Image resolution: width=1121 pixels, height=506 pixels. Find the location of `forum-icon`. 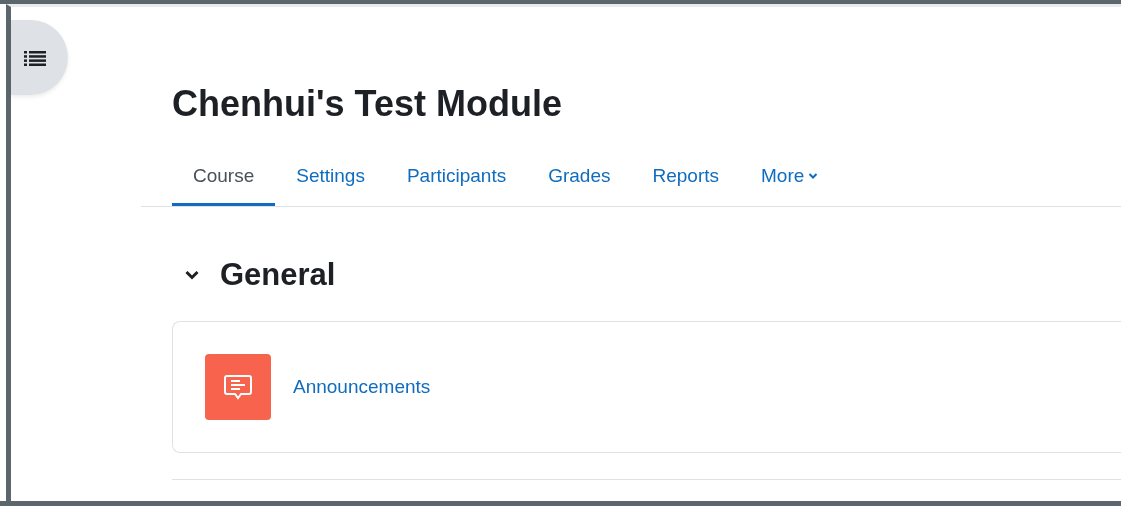

forum-icon is located at coordinates (238, 387).